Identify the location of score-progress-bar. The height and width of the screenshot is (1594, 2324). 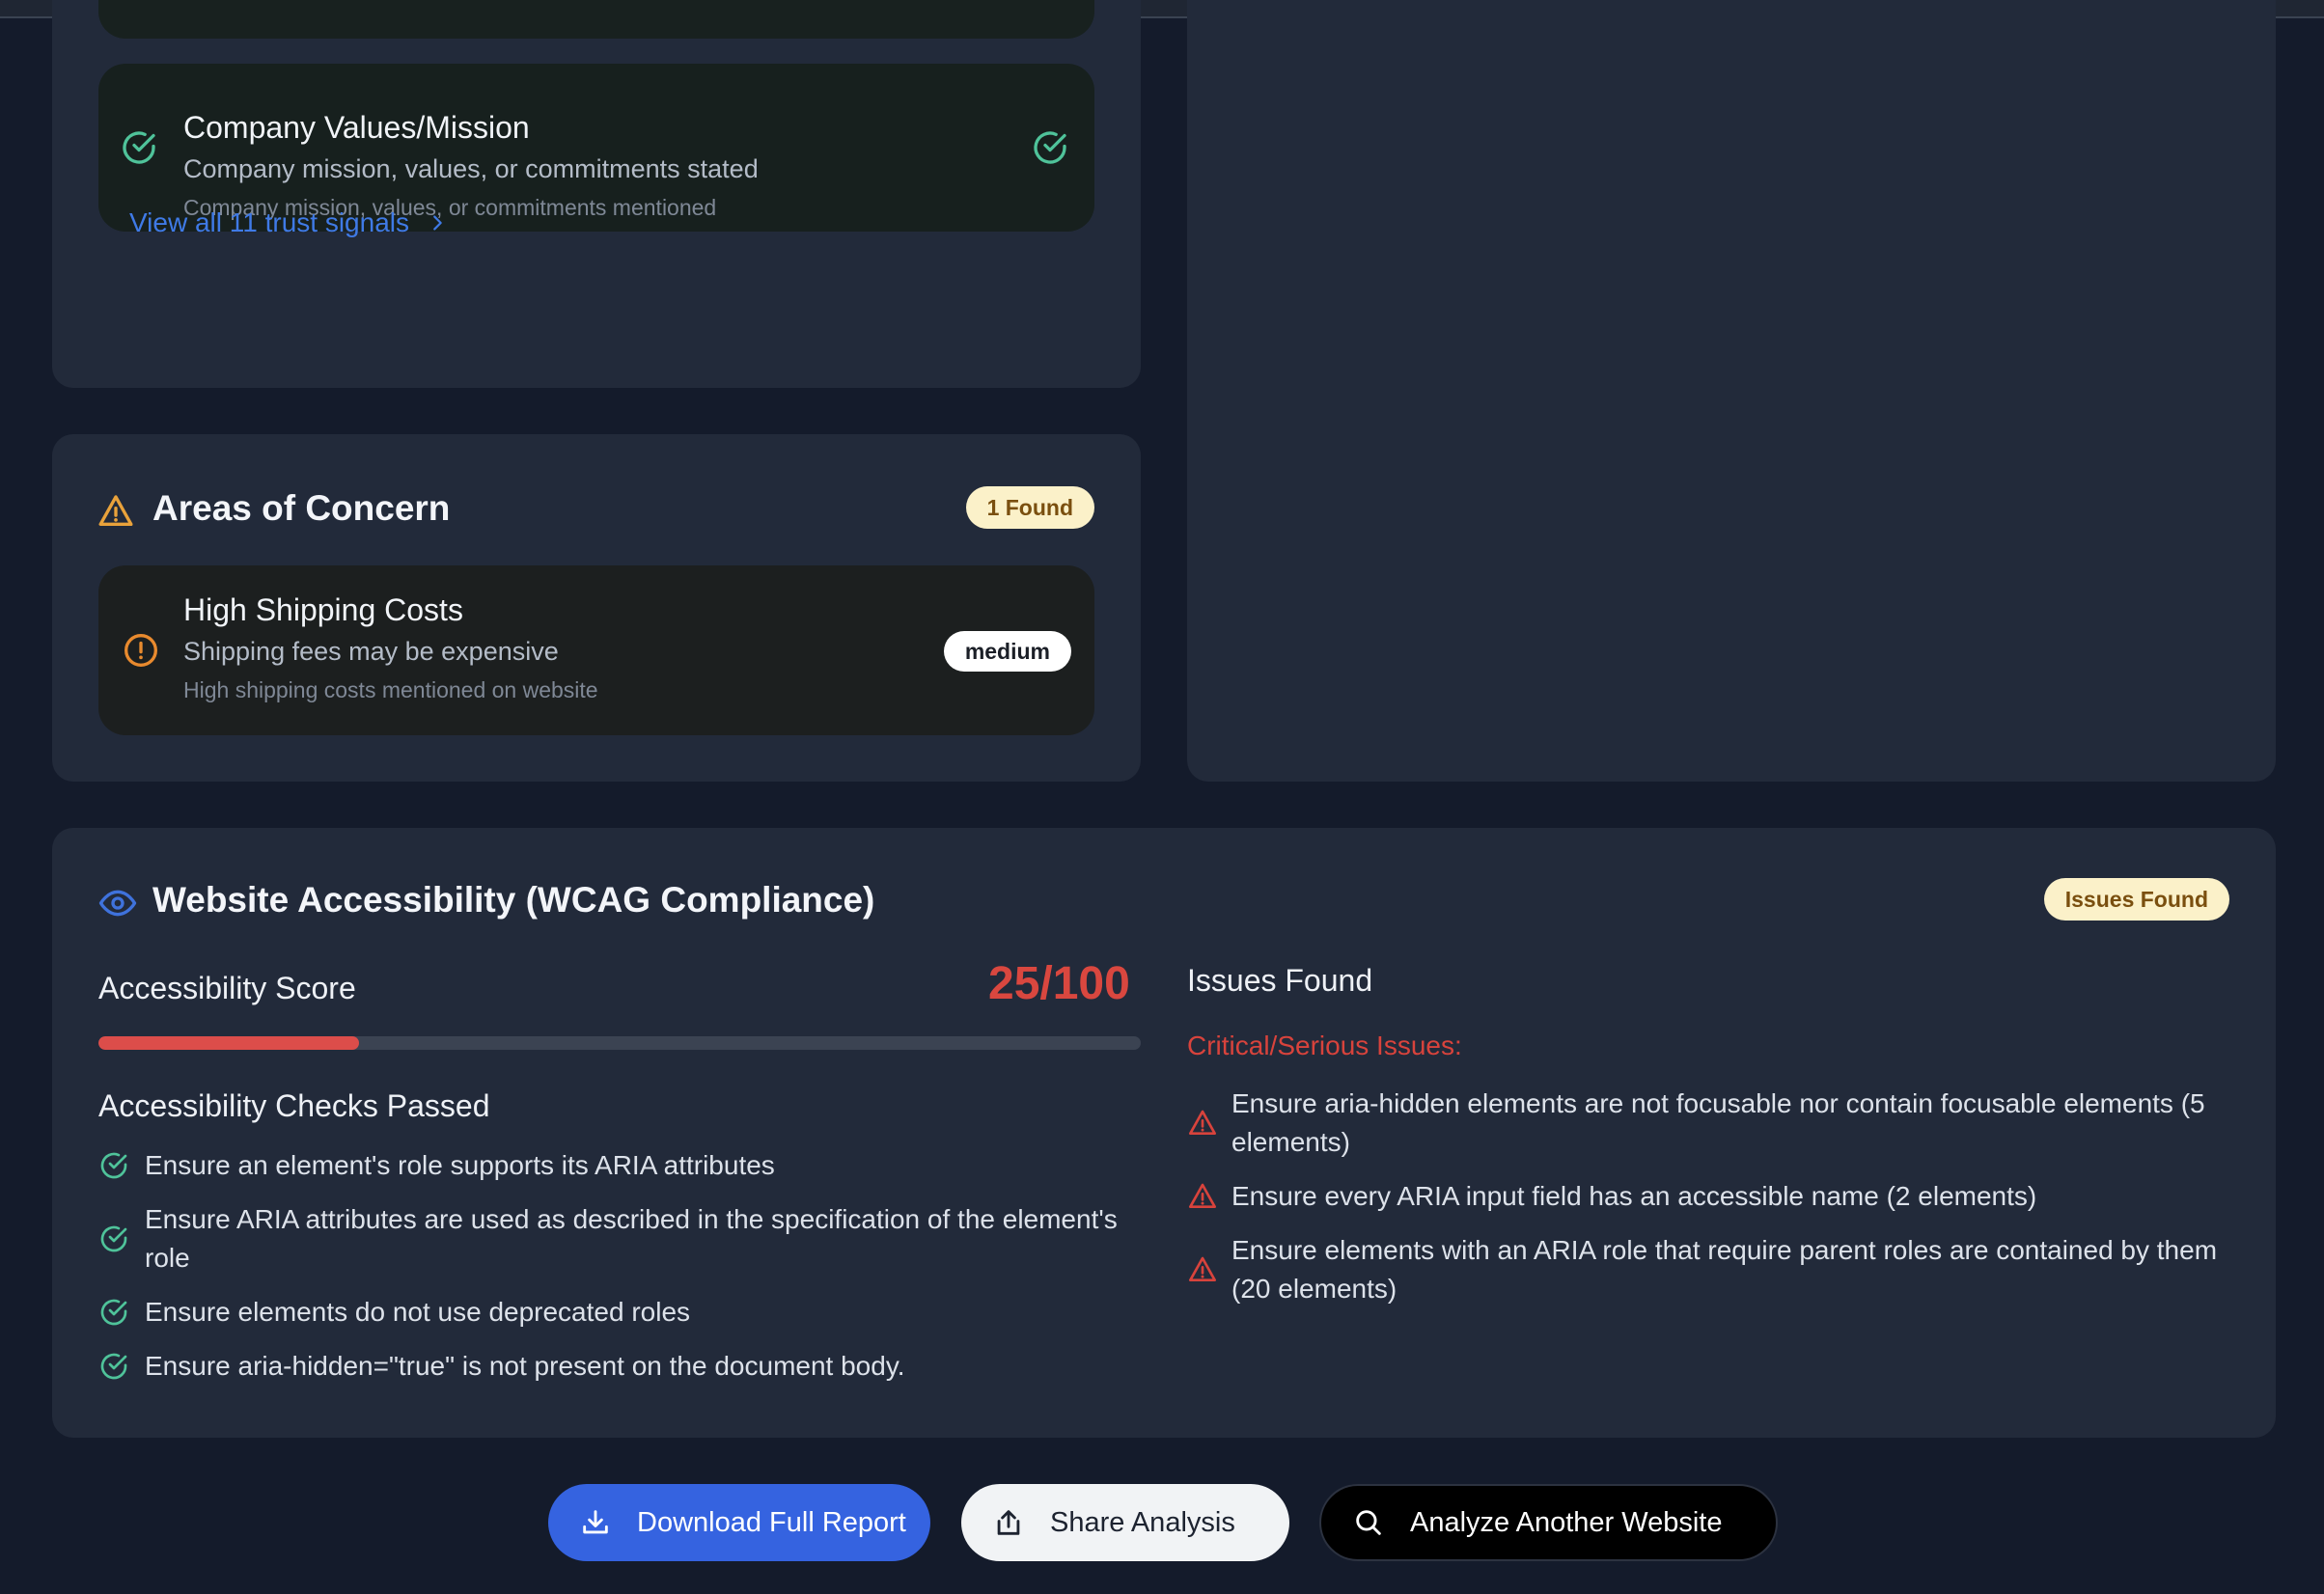
(619, 1043).